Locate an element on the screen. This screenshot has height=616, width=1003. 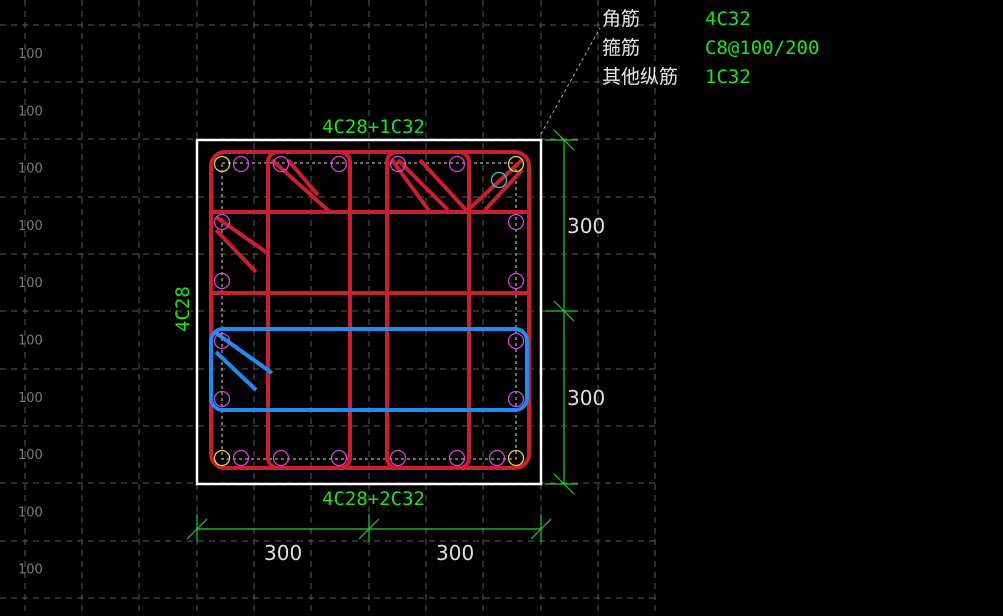
legend-corner-label: 角筋 is located at coordinates (621, 19).